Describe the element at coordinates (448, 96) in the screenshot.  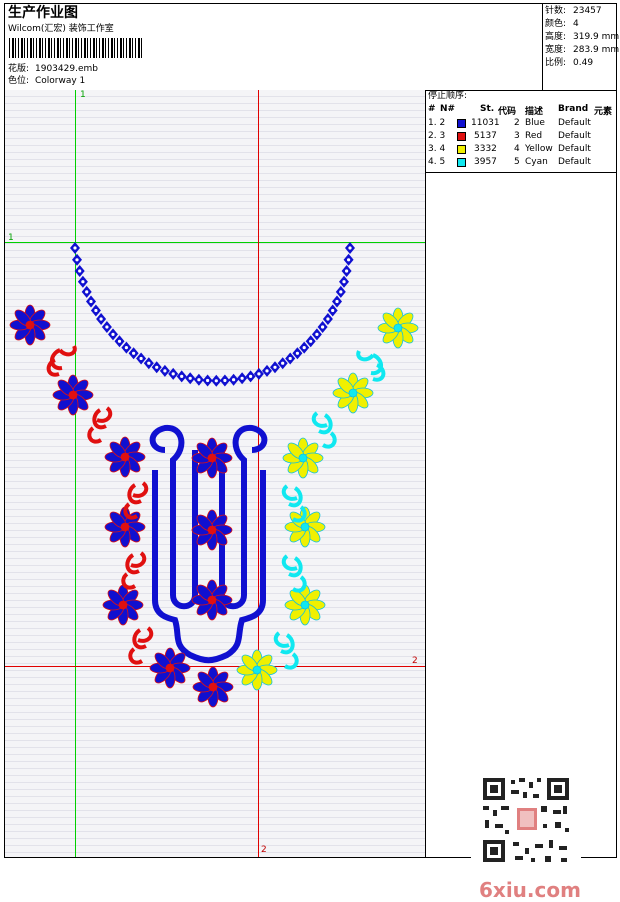
I see `legend-title: 停止顺序:` at that location.